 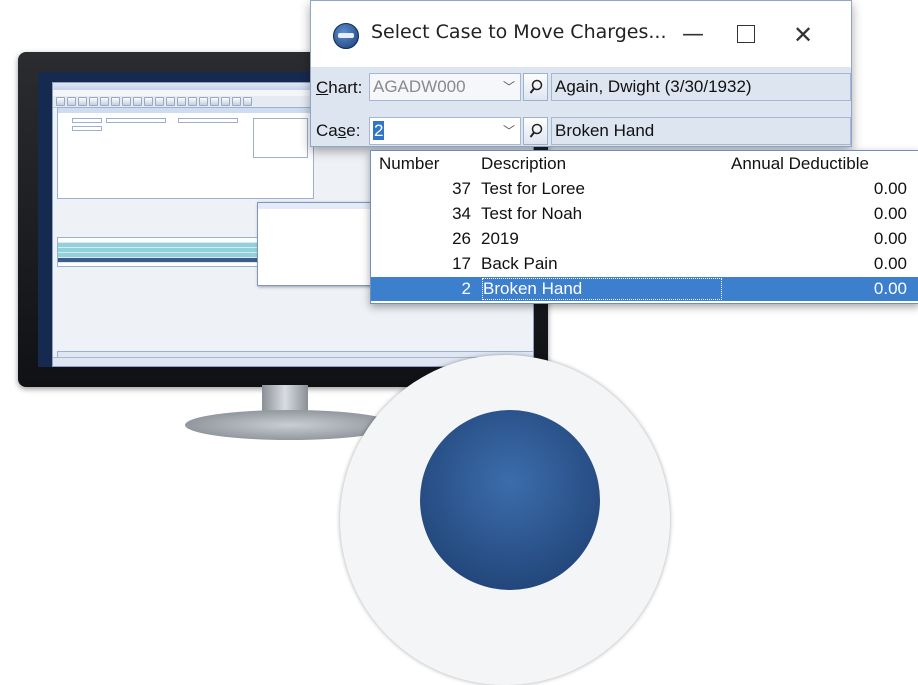 What do you see at coordinates (461, 188) in the screenshot?
I see `case-number: 37` at bounding box center [461, 188].